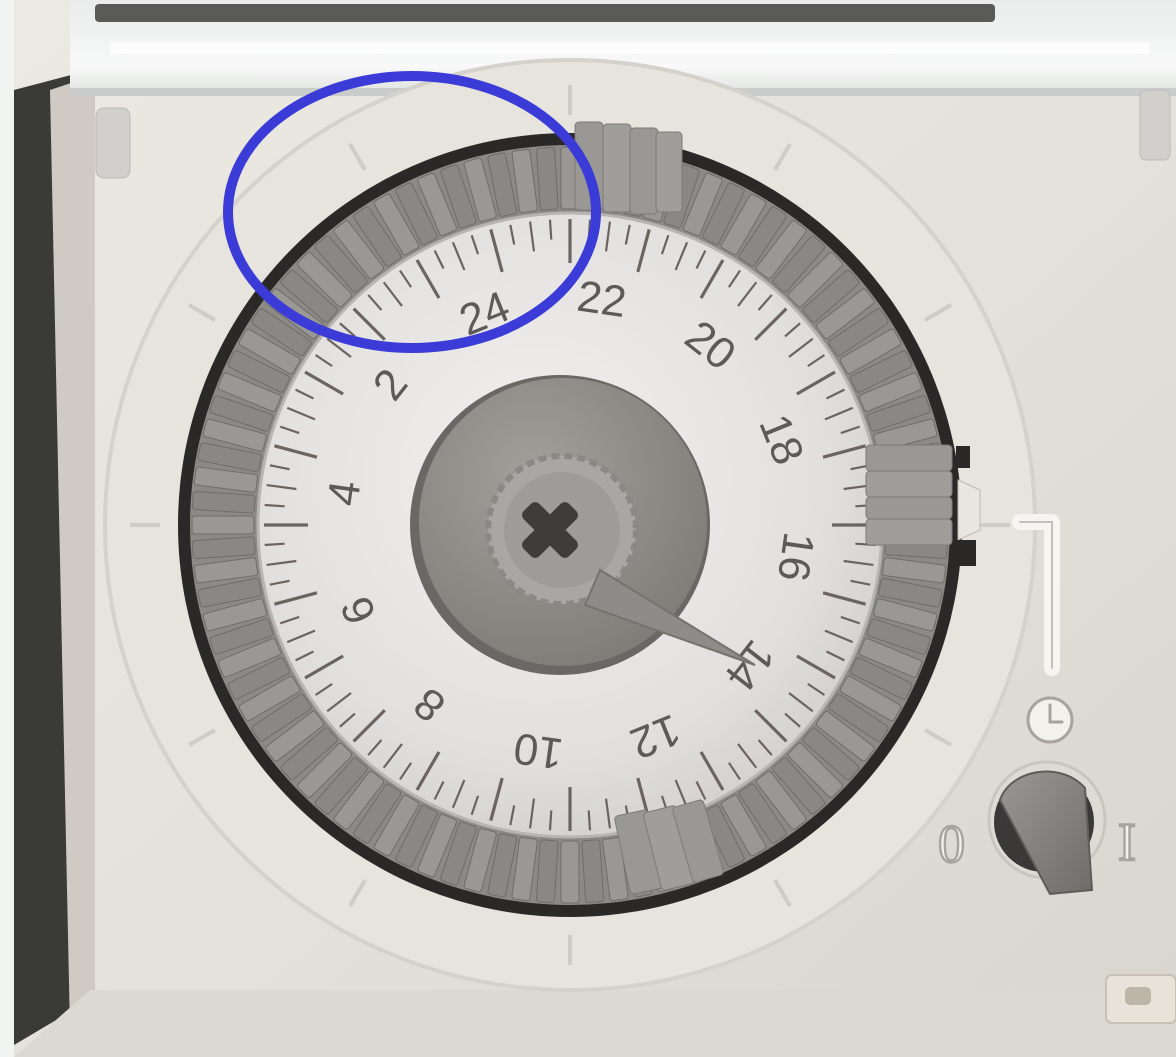 The width and height of the screenshot is (1176, 1057). I want to click on corner-latch-slot, so click(1138, 996).